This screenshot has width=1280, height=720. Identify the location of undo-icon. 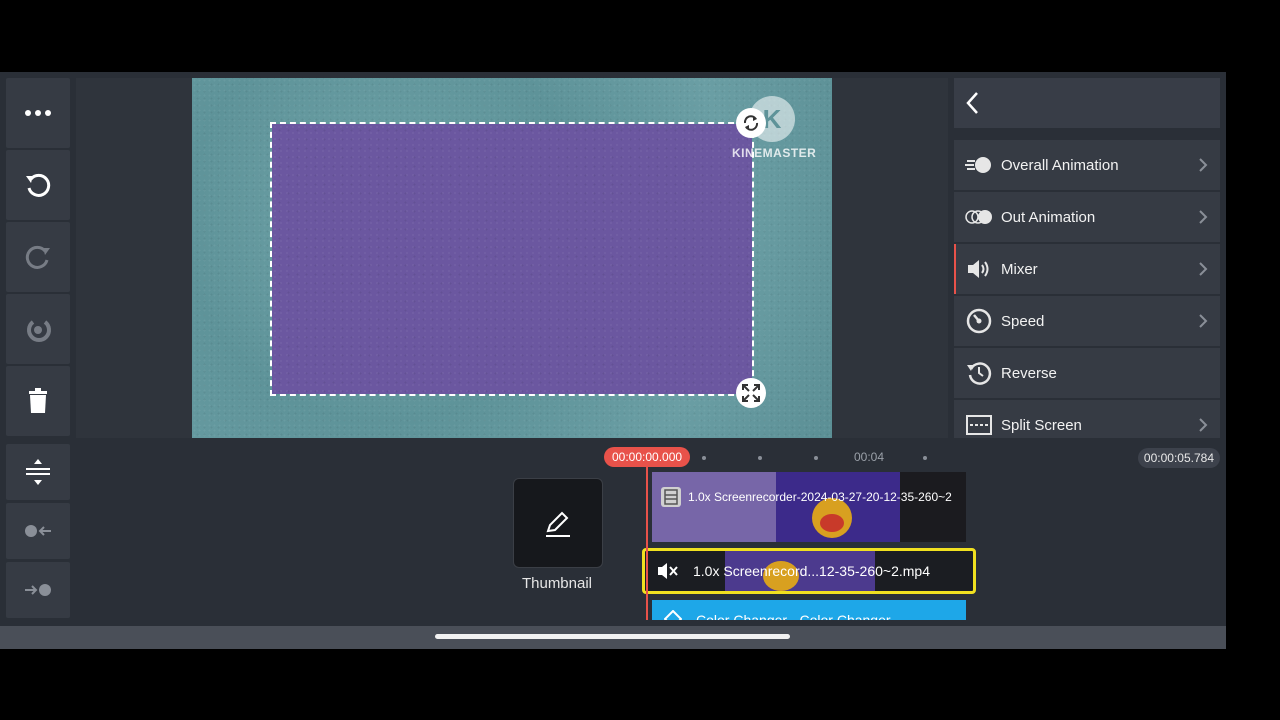
(38, 185).